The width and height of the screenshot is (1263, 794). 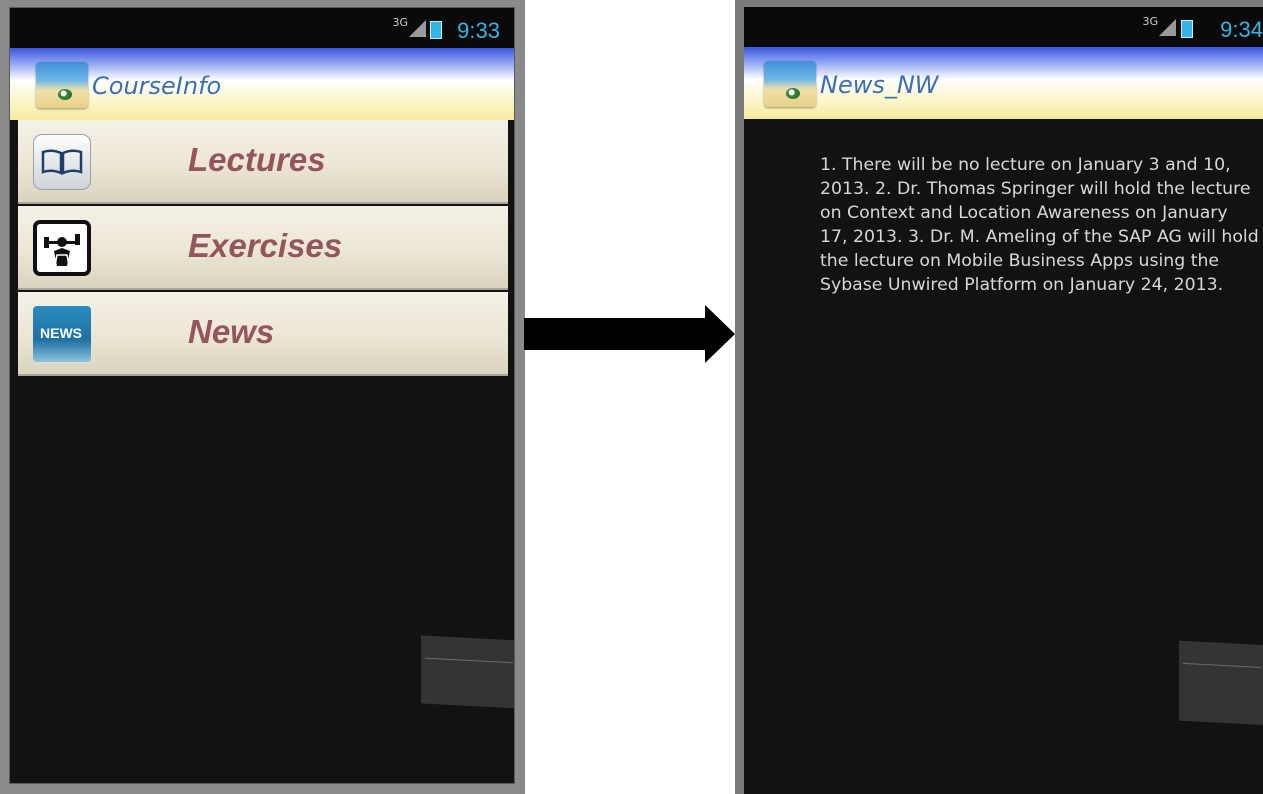 What do you see at coordinates (62, 334) in the screenshot?
I see `news-icon: NEWS` at bounding box center [62, 334].